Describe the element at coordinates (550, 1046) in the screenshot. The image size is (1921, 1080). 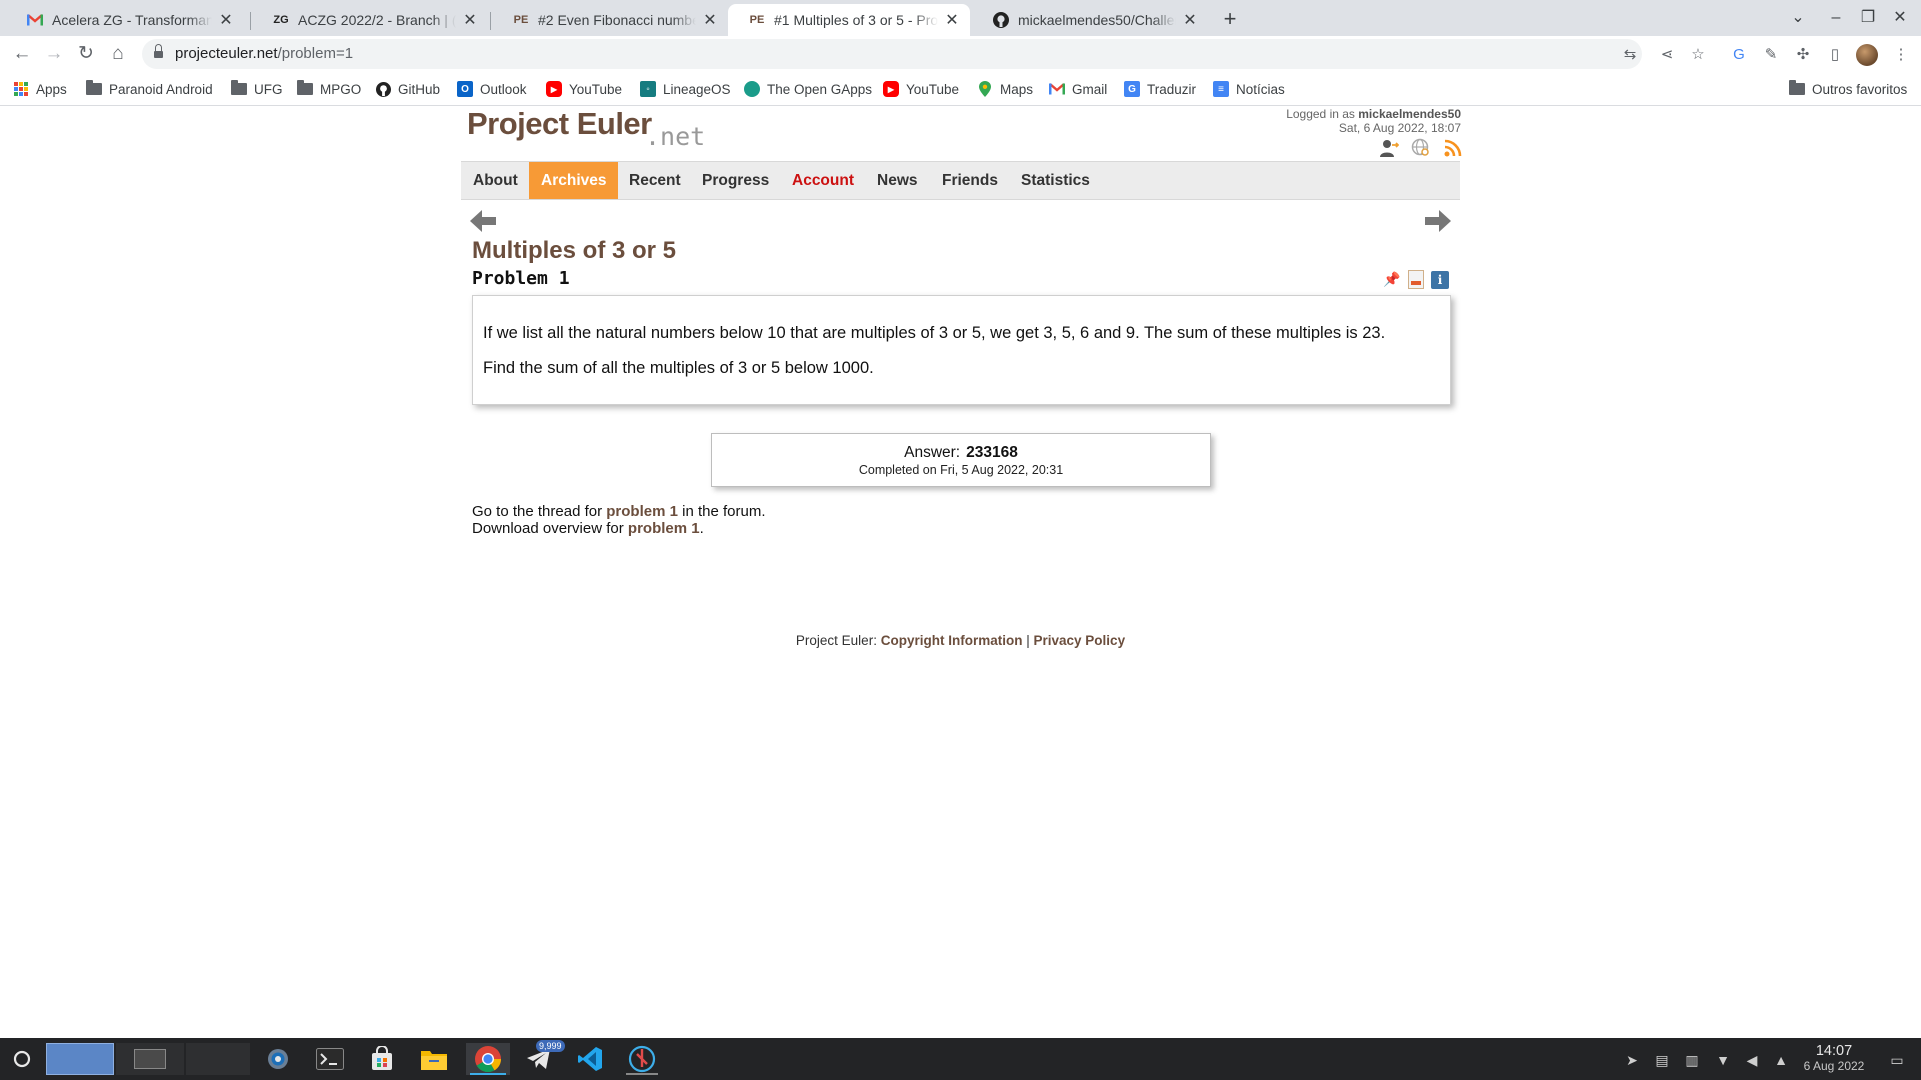
I see `telegram-badge: 9,999` at that location.